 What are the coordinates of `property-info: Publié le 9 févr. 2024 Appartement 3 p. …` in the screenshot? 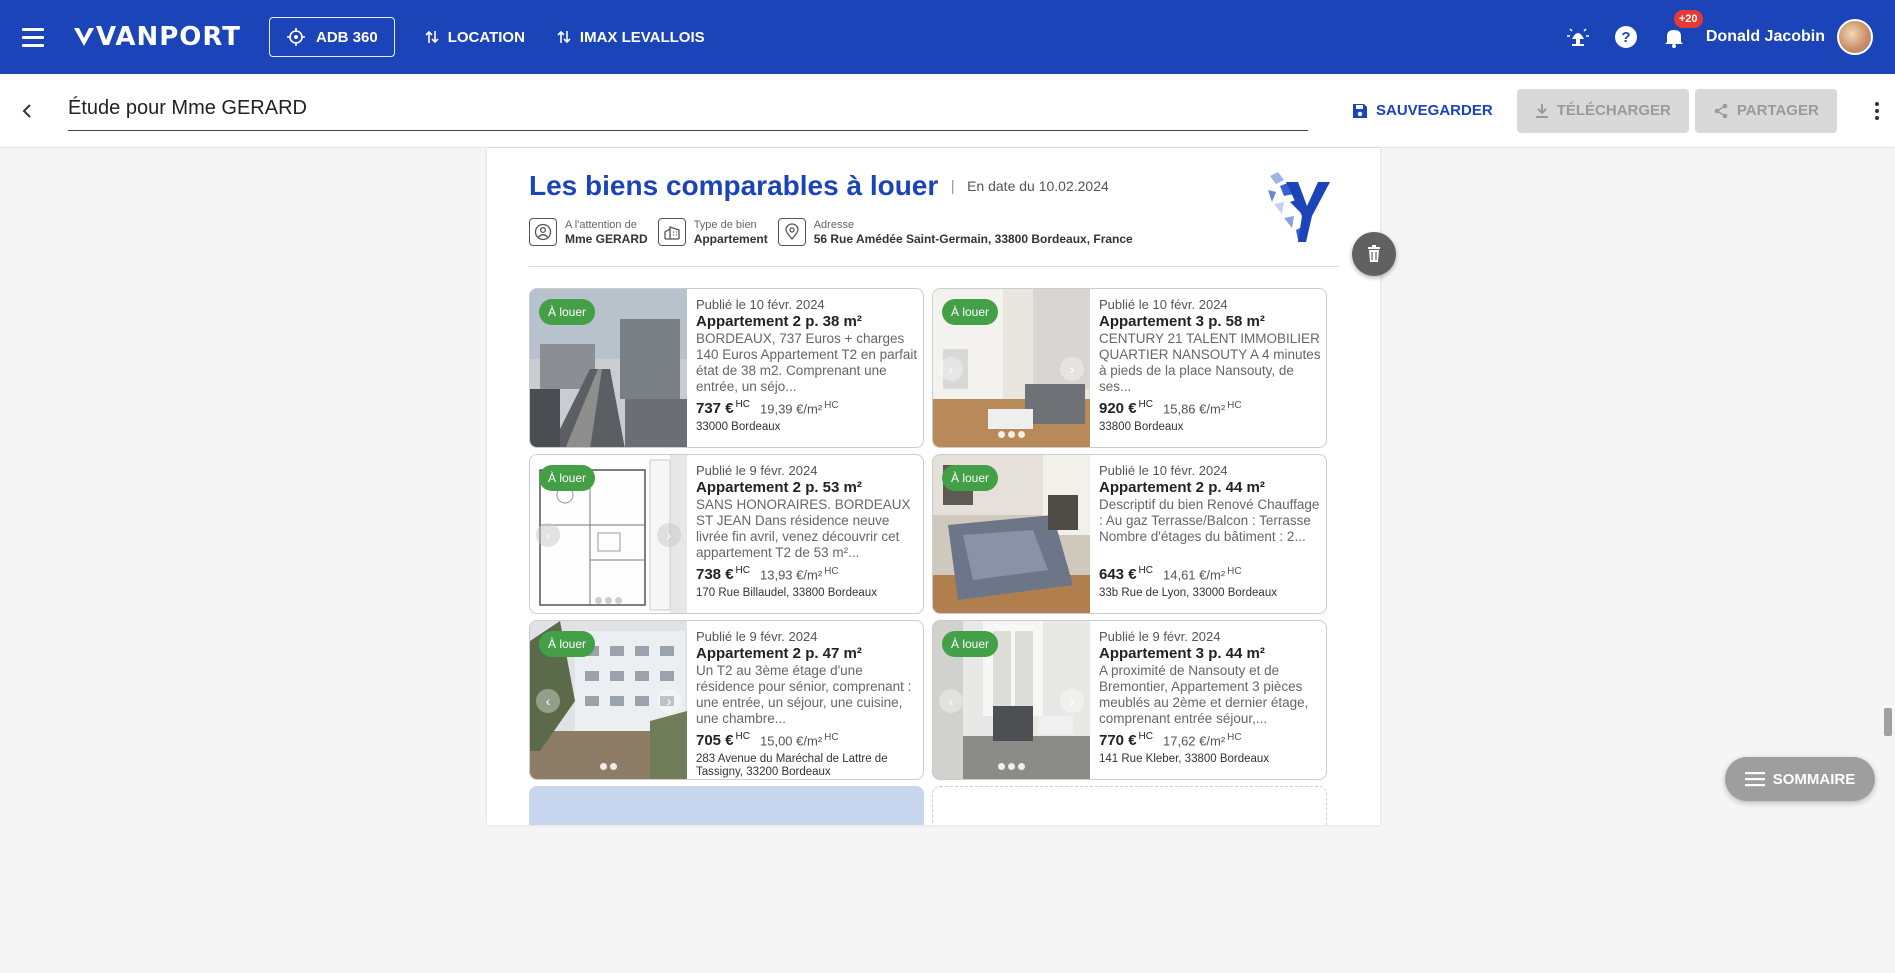 It's located at (1210, 697).